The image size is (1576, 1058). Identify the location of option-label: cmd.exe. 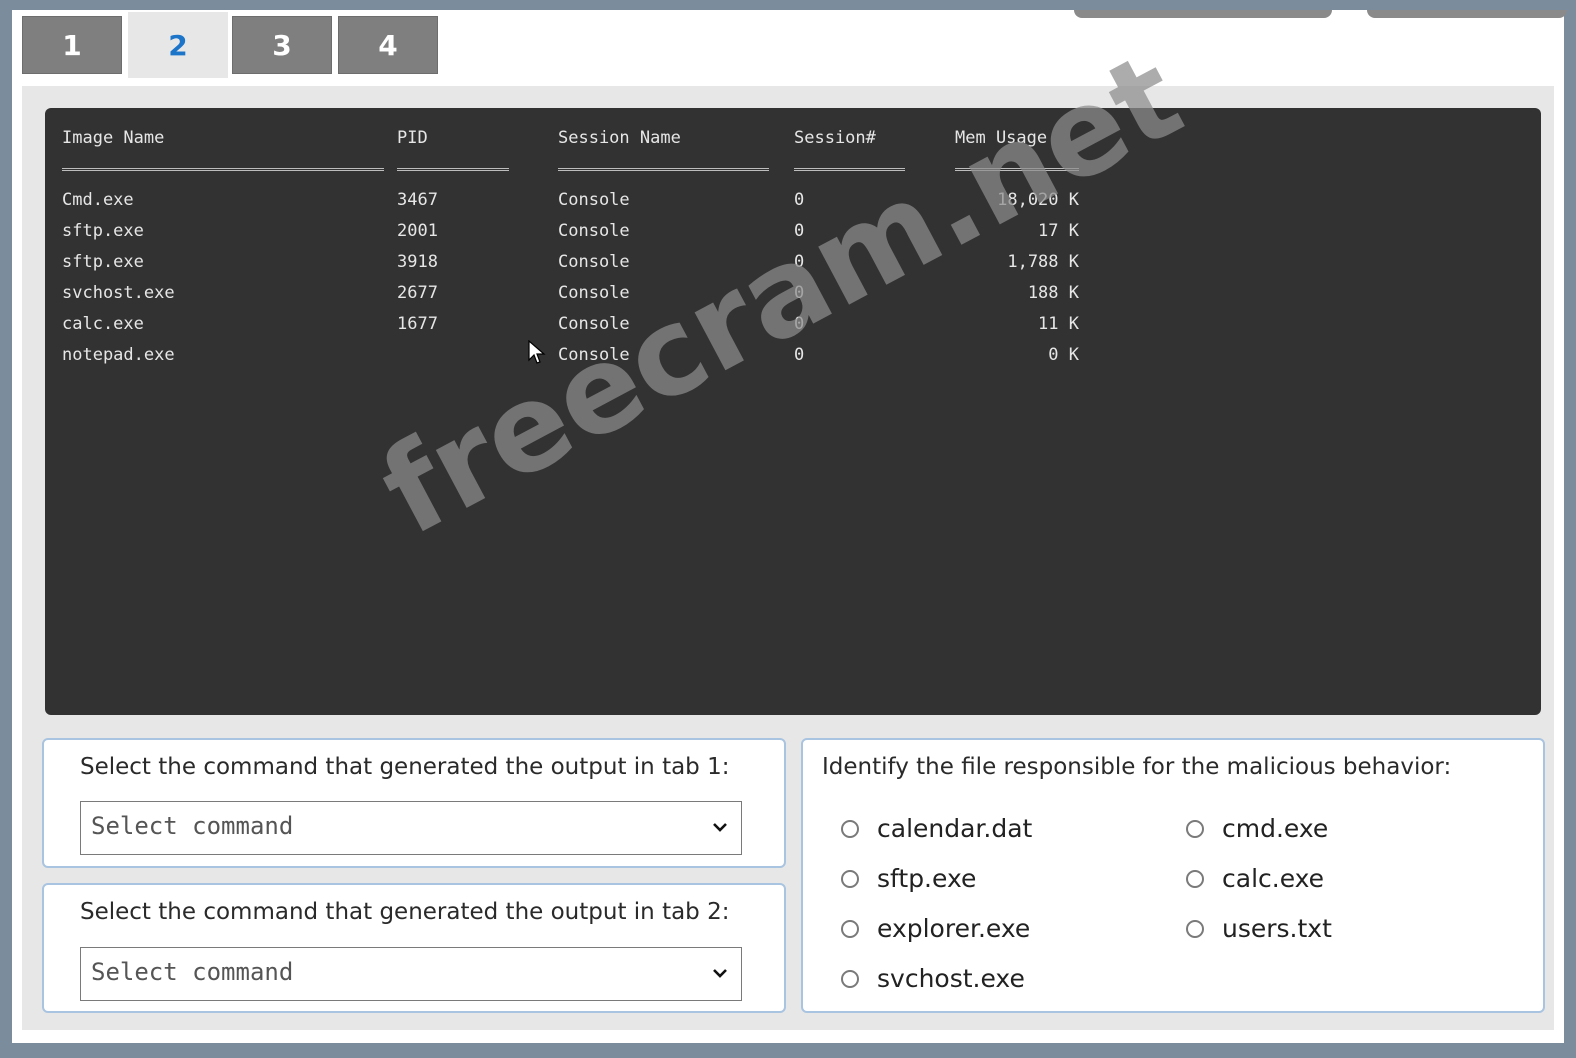
(1275, 828).